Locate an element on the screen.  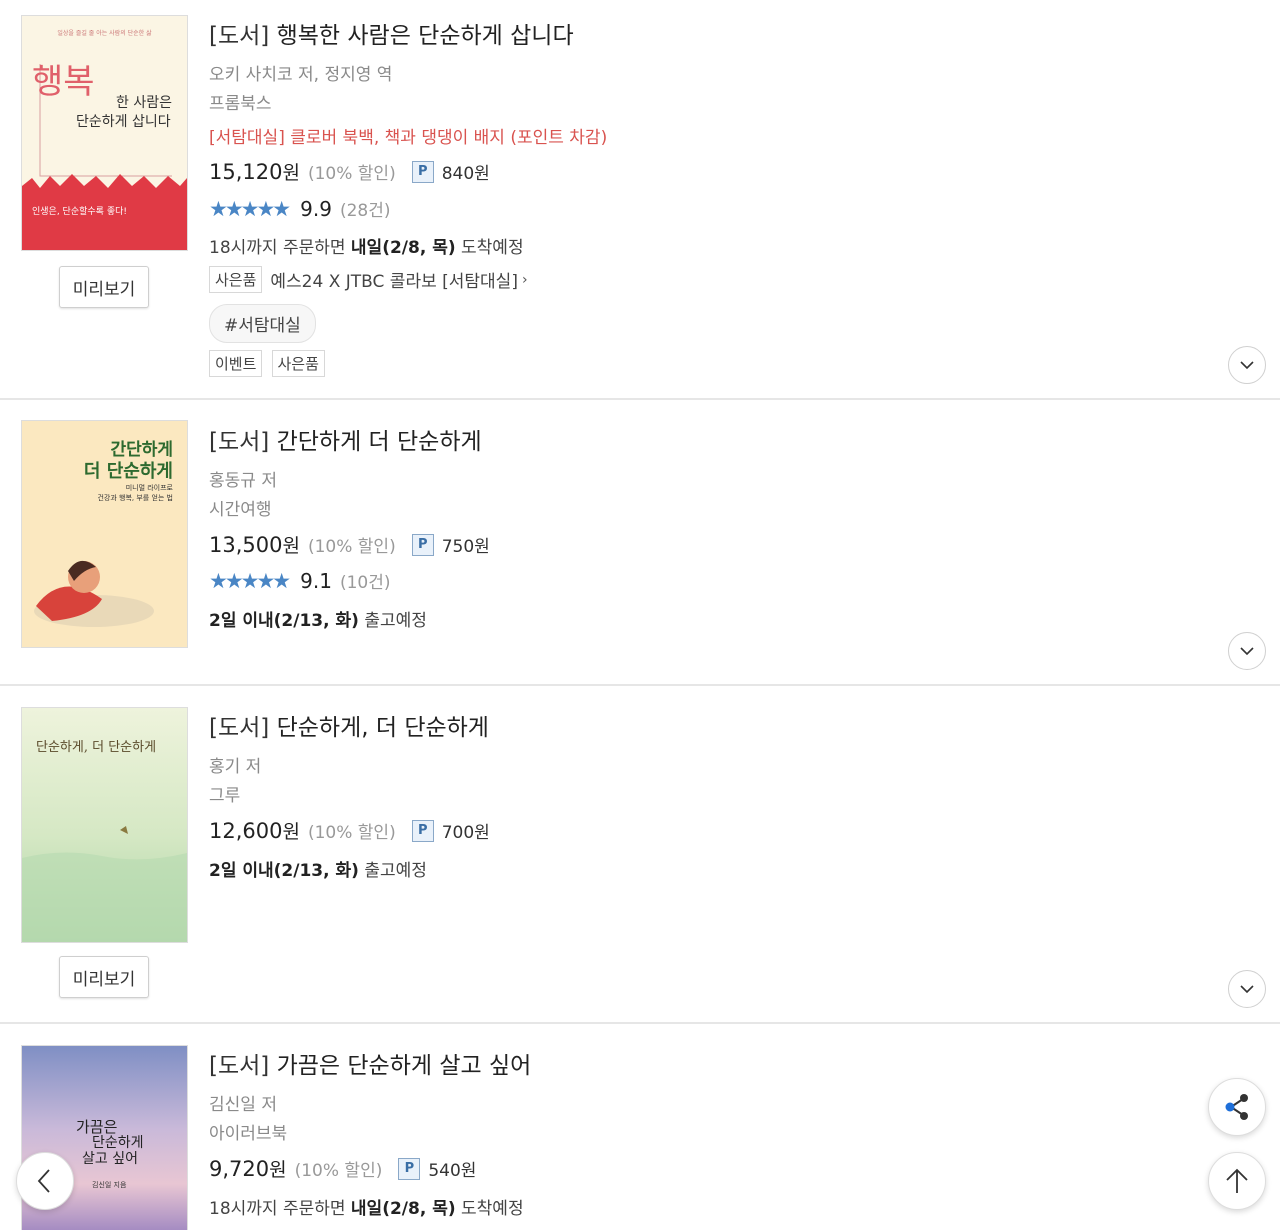
gift-info: 사은품 예스24 X JTBC 콜라보 [서탐대실] › is located at coordinates (368, 279).